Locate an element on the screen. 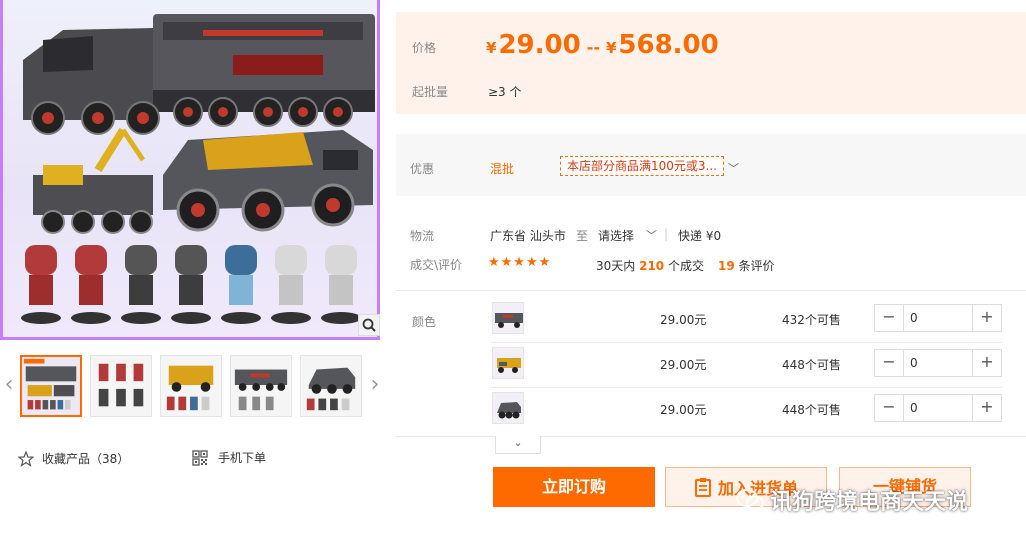 The height and width of the screenshot is (547, 1026). favorite-label: 收藏产品（38） is located at coordinates (86, 459).